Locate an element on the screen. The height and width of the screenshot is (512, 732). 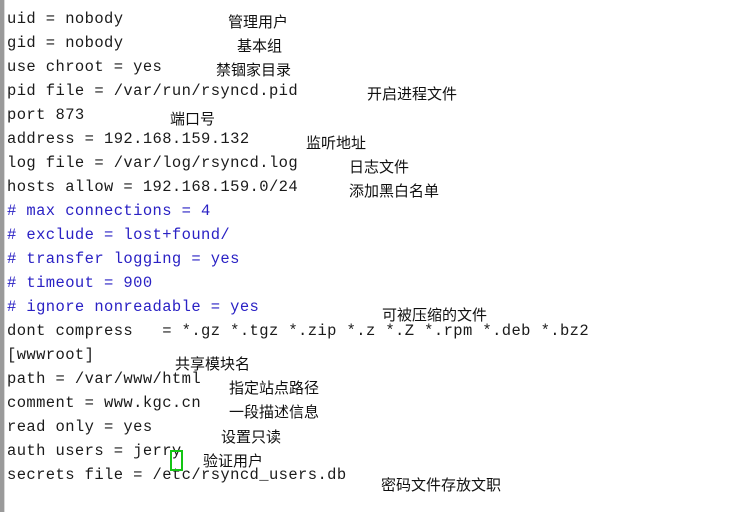
code-line: port 873 is located at coordinates (367, 115).